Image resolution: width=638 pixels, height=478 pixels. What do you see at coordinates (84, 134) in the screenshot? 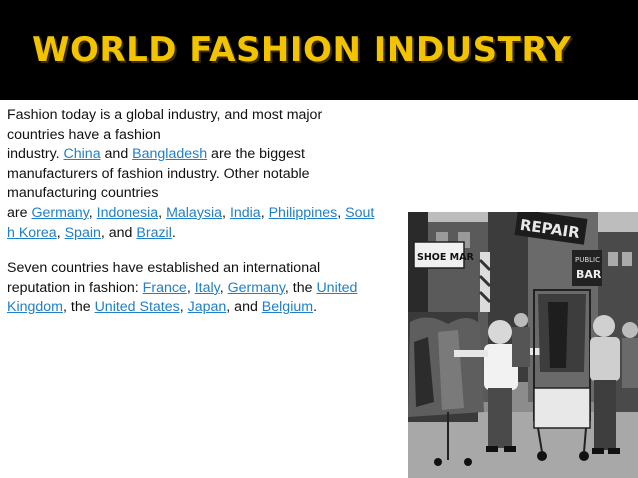
I see `text: countries have a fashion` at bounding box center [84, 134].